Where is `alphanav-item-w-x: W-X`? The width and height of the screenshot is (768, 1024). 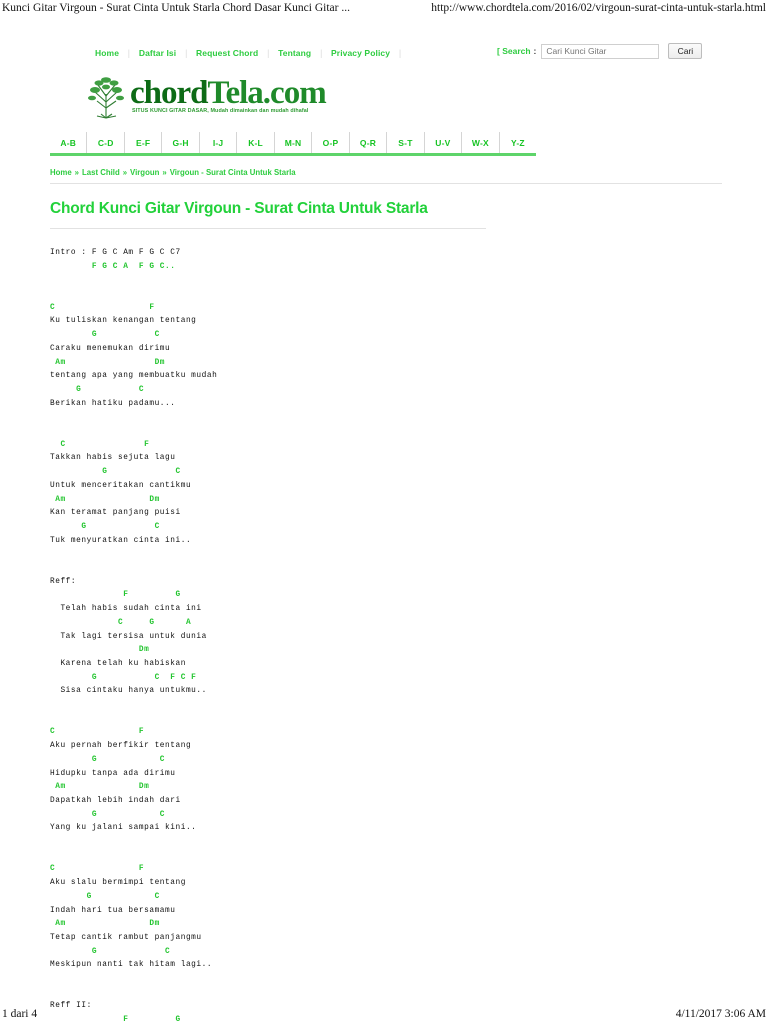 alphanav-item-w-x: W-X is located at coordinates (481, 142).